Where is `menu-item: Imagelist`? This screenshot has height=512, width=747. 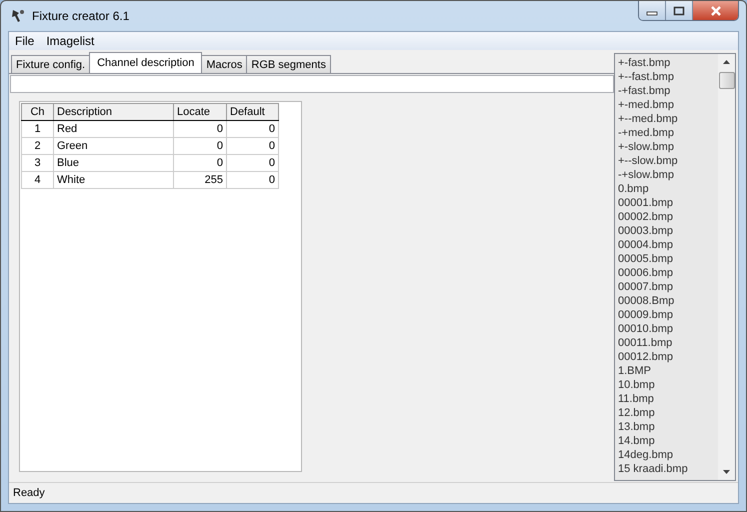 menu-item: Imagelist is located at coordinates (70, 41).